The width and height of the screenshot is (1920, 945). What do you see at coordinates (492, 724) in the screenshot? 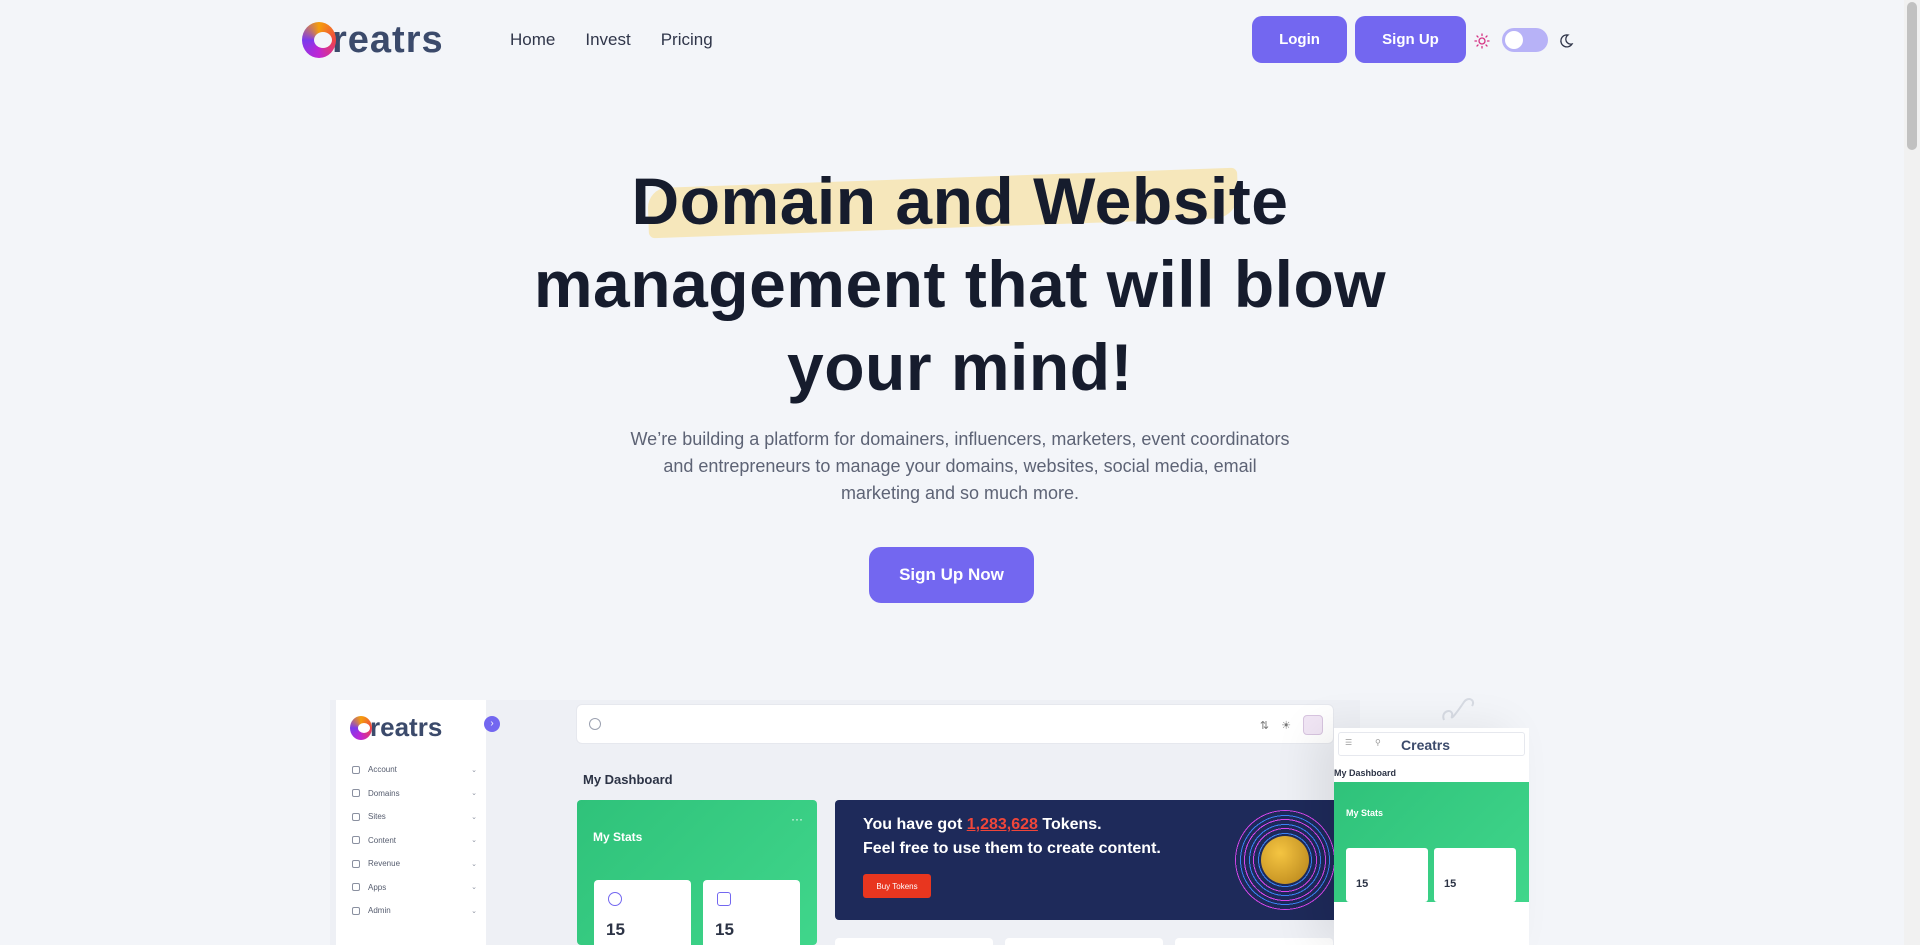
I see `chevron-right-icon: ›` at bounding box center [492, 724].